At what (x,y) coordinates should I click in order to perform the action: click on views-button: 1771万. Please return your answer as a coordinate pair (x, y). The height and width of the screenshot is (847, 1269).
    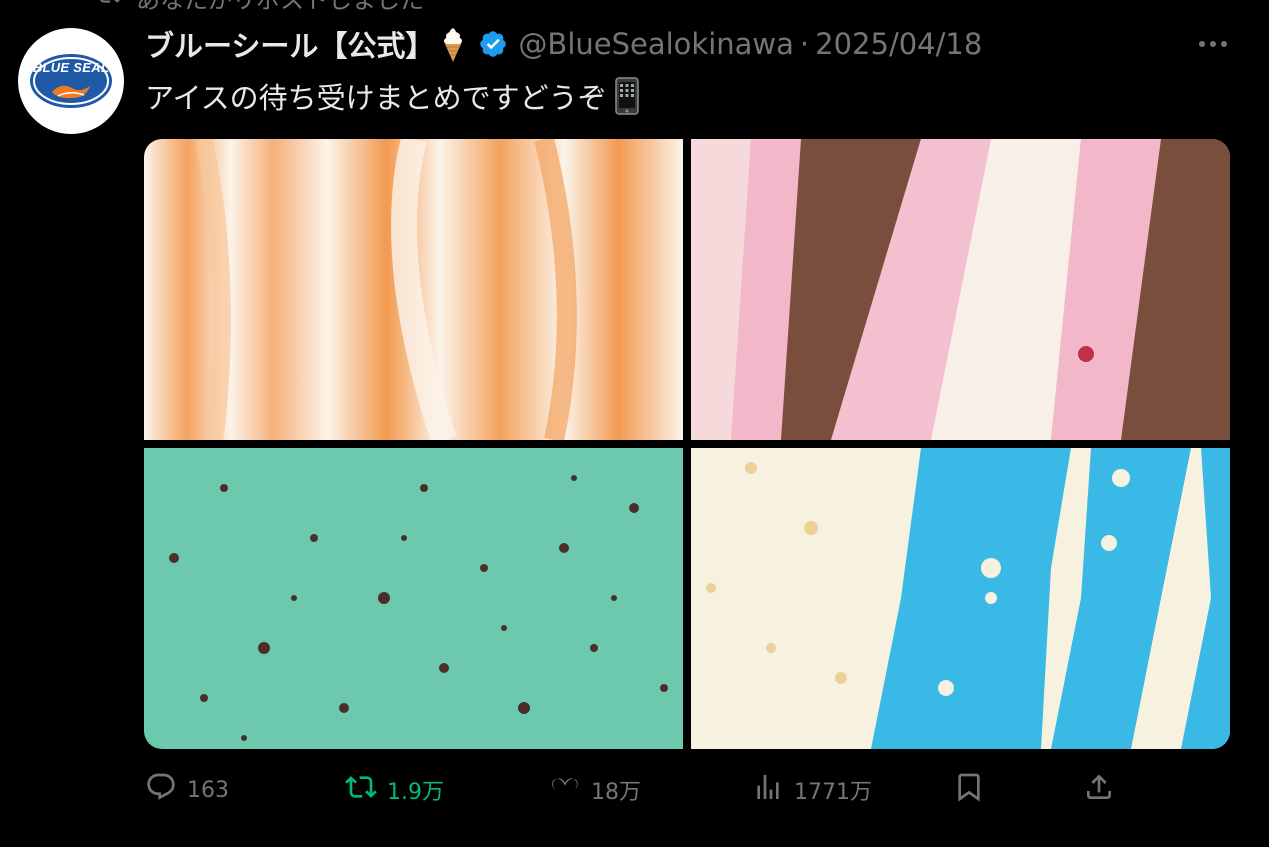
    Looking at the image, I should click on (812, 790).